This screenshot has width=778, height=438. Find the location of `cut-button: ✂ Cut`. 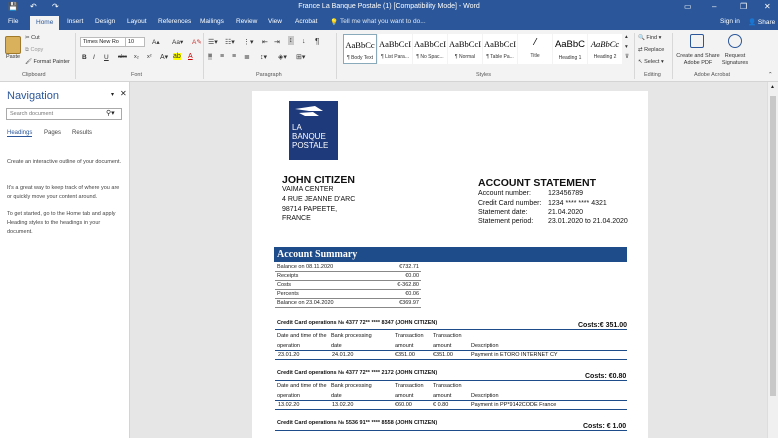

cut-button: ✂ Cut is located at coordinates (32, 38).